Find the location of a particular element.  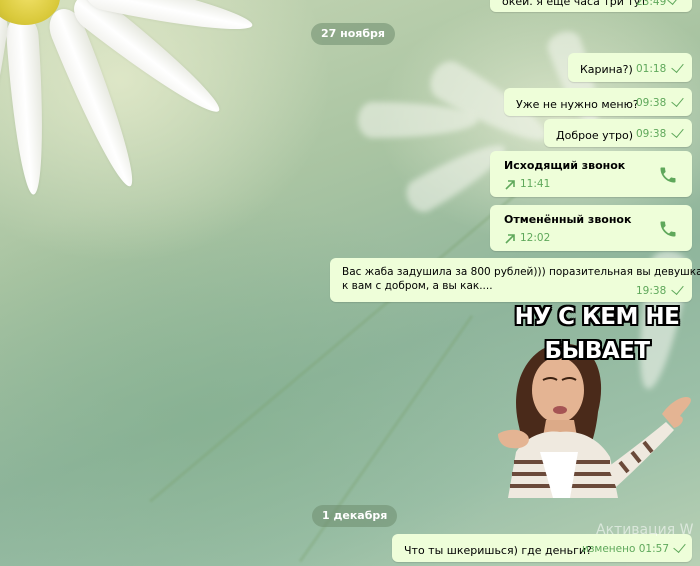

activation-watermark: Активация W is located at coordinates (645, 530).